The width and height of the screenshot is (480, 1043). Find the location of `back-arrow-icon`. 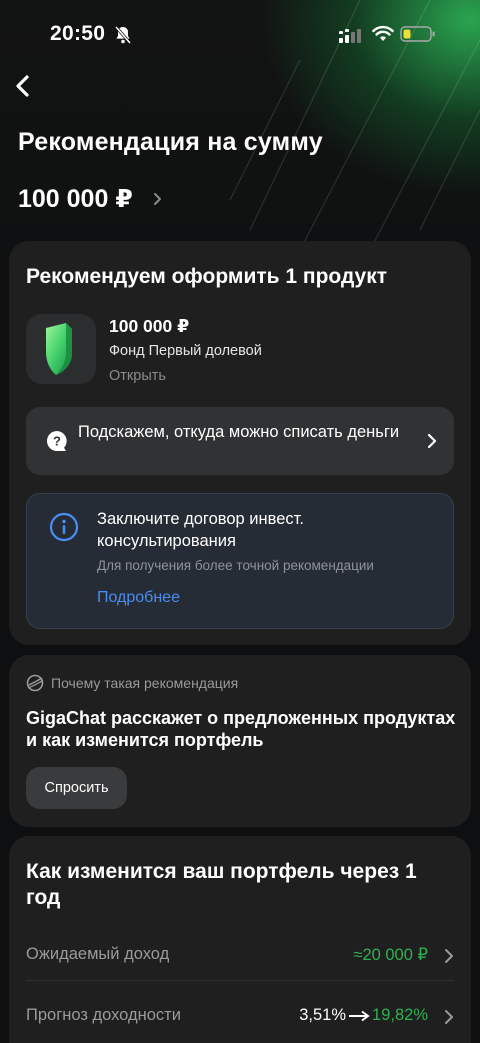

back-arrow-icon is located at coordinates (23, 86).